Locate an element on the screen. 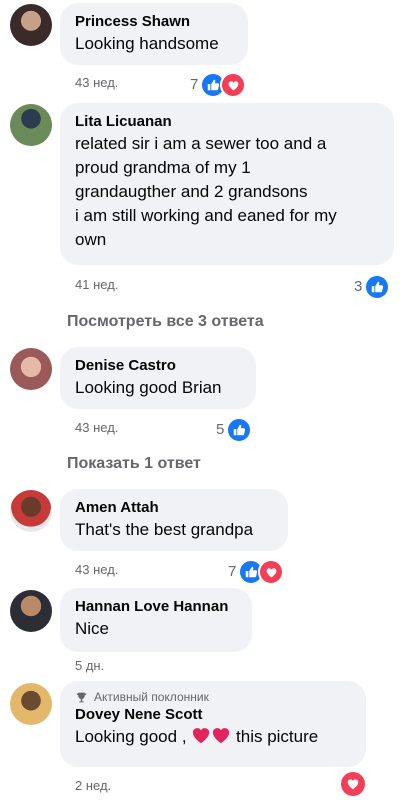  comment-text: Looking good , this picture is located at coordinates (213, 737).